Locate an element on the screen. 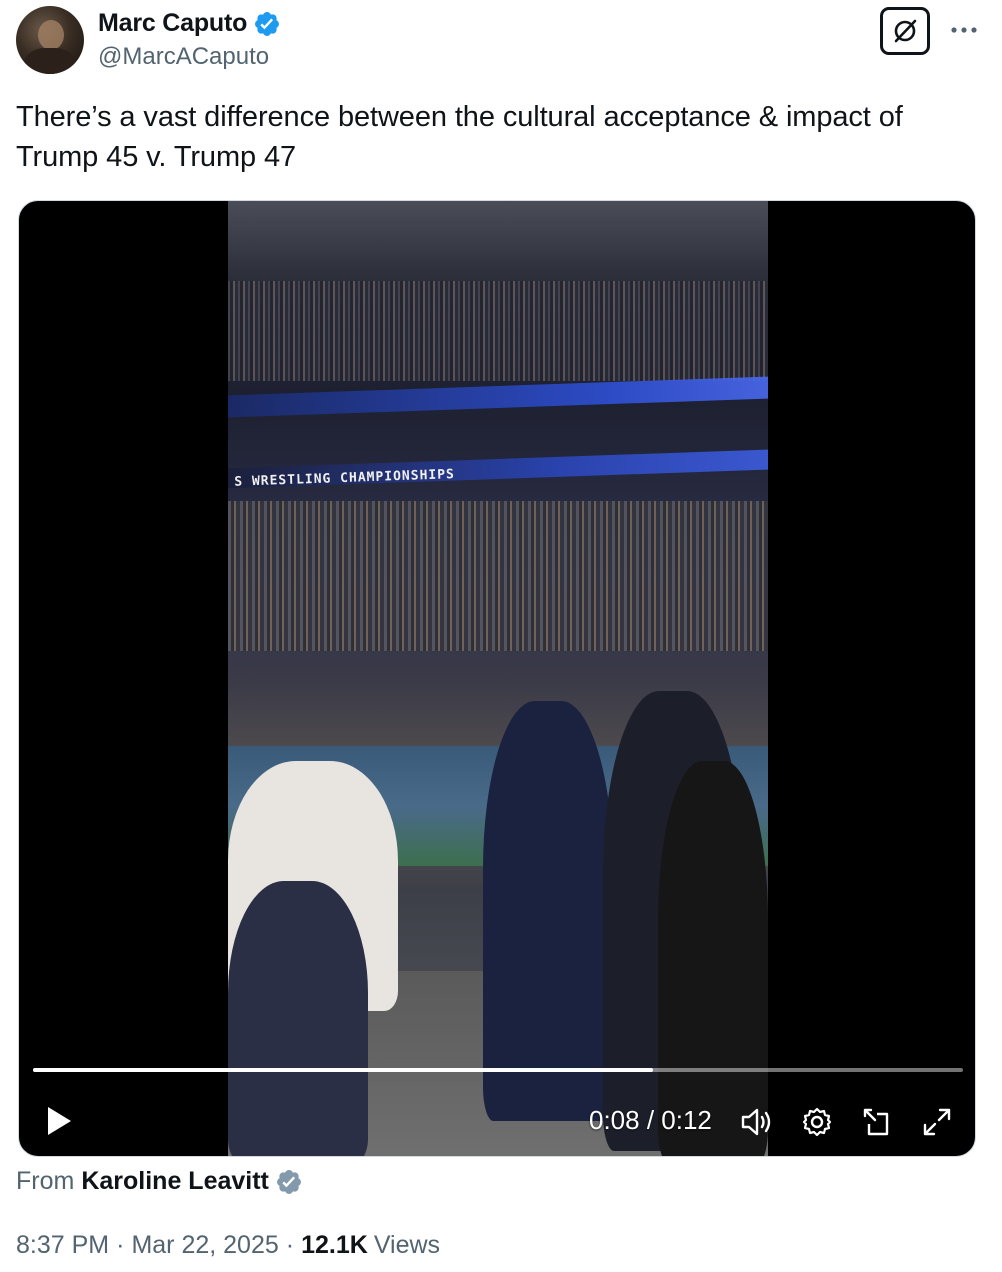  tweet-meta: 8:37 PM · Mar 22, 2025 · 12.1K Views is located at coordinates (228, 1245).